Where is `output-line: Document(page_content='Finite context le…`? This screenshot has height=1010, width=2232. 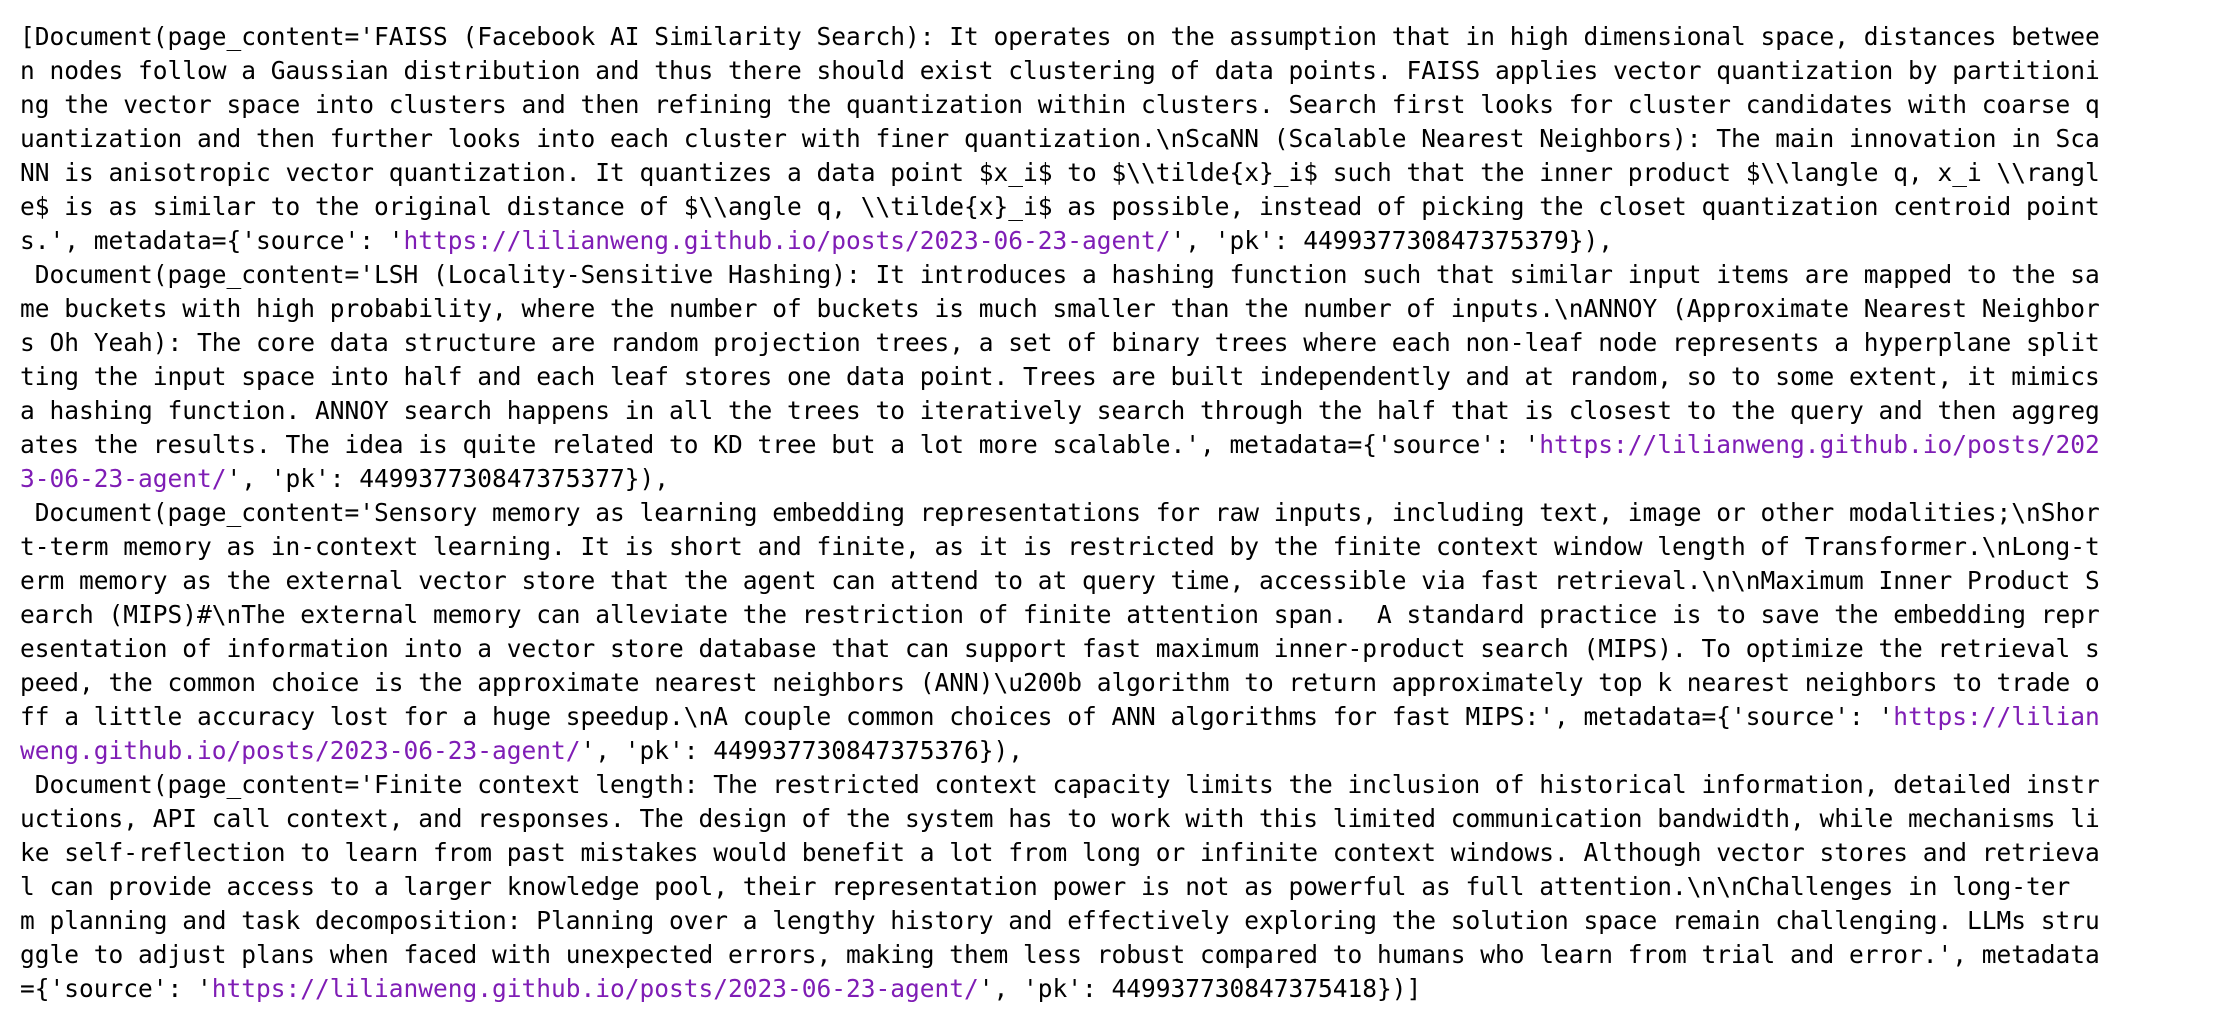
output-line: Document(page_content='Finite context le… is located at coordinates (1126, 785).